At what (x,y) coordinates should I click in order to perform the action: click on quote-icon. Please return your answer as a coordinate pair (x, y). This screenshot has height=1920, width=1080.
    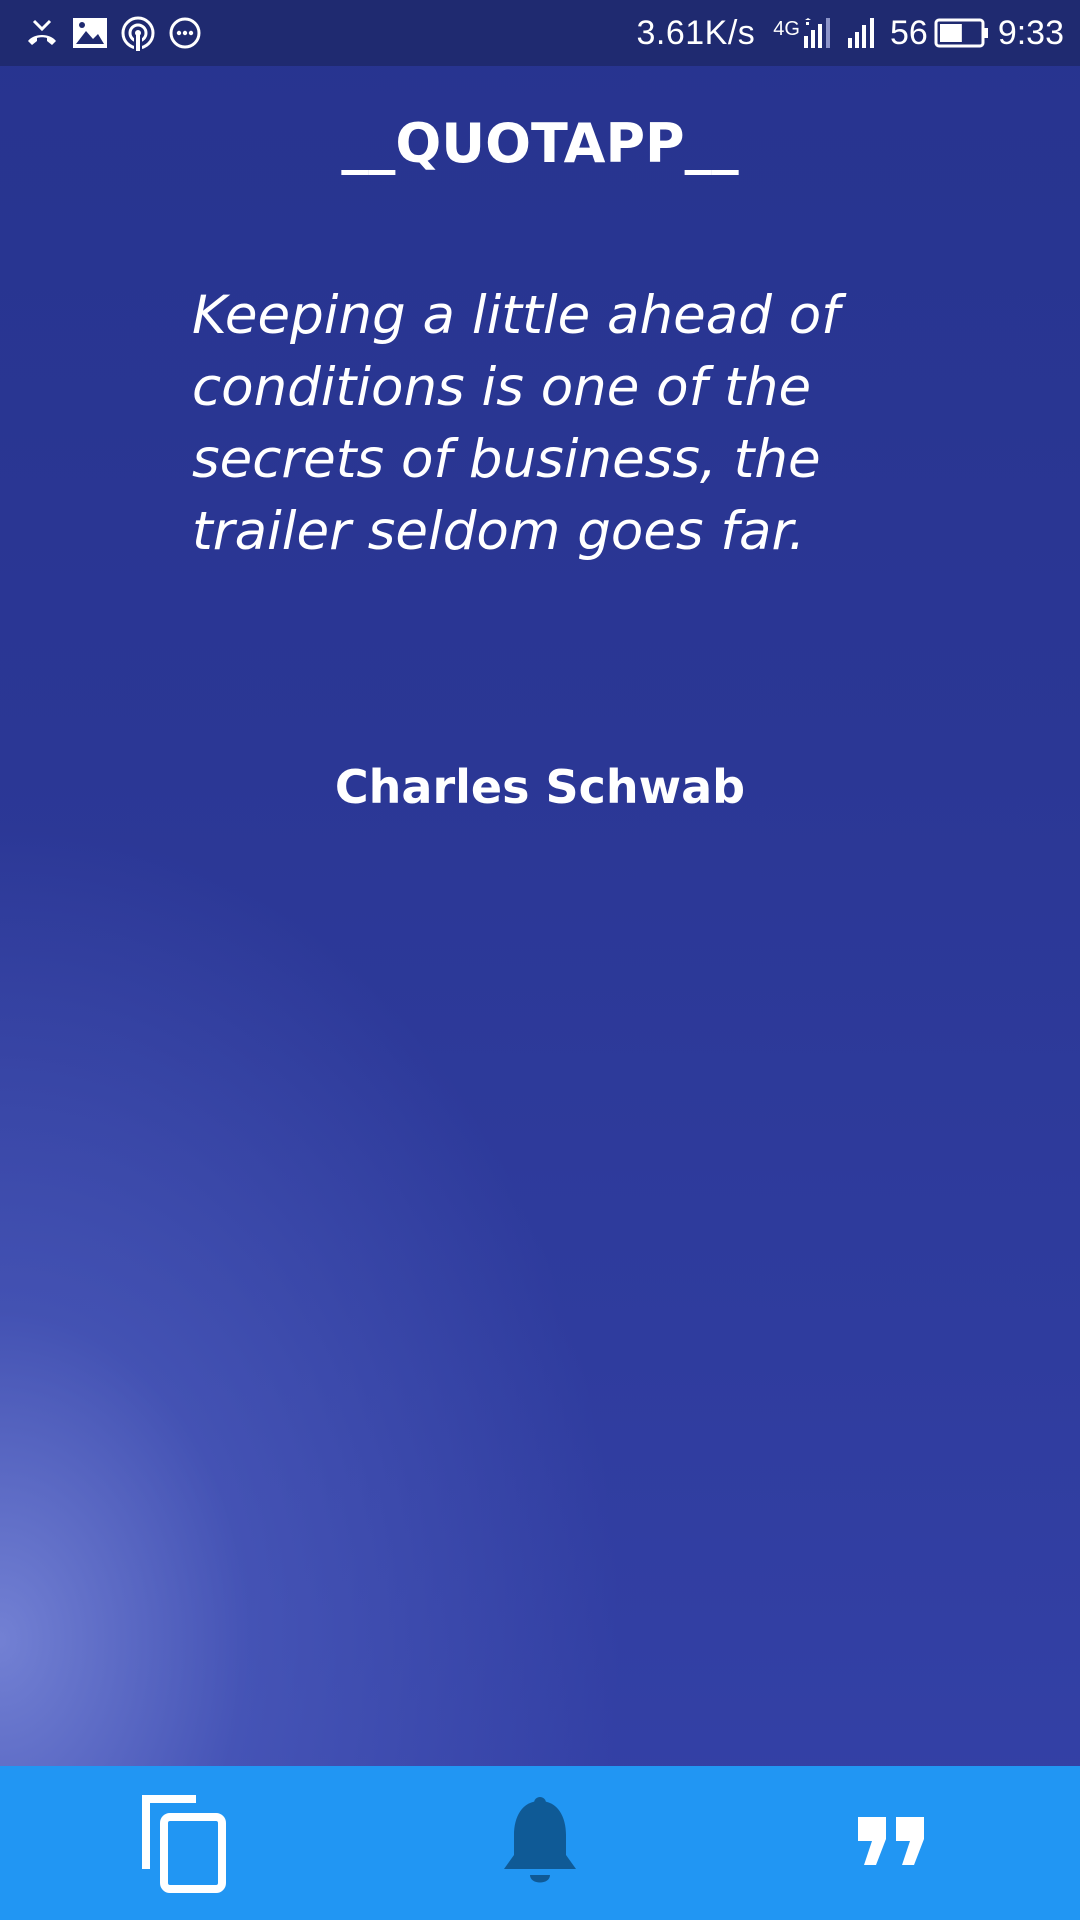
    Looking at the image, I should click on (891, 1841).